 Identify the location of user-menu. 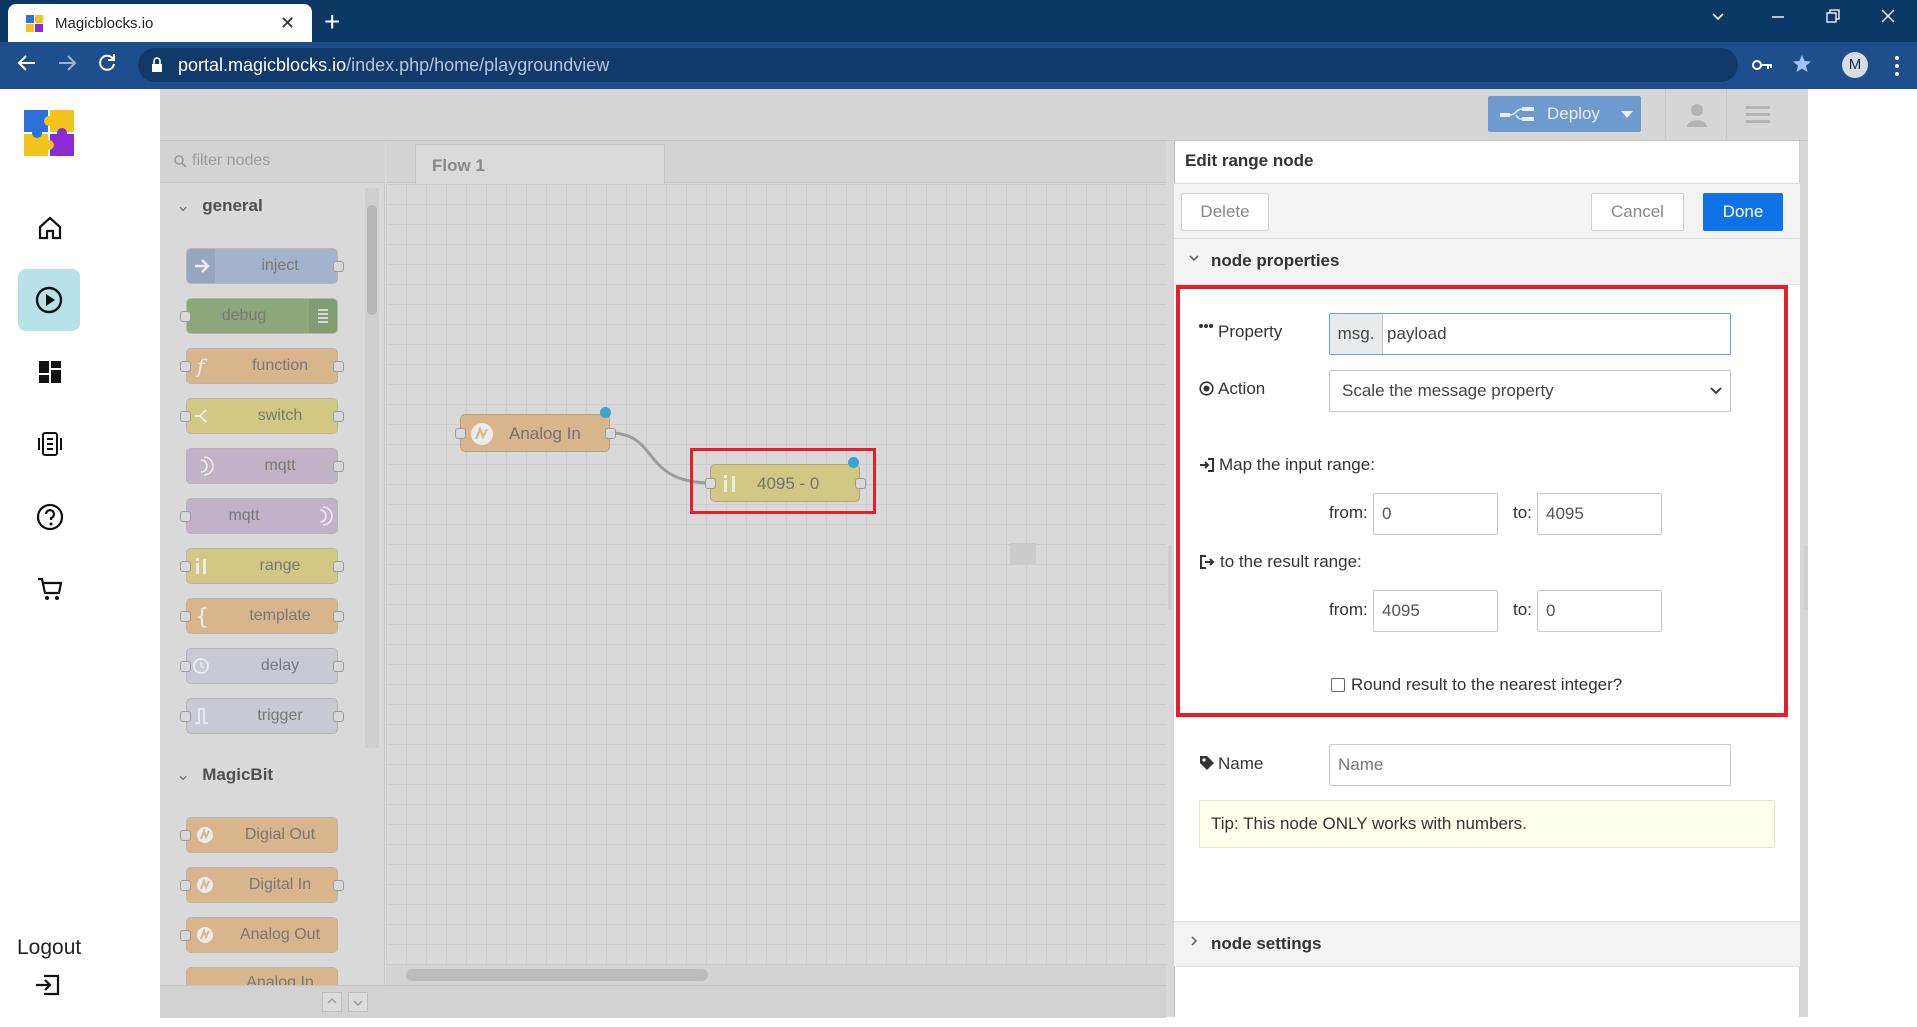
(1695, 115).